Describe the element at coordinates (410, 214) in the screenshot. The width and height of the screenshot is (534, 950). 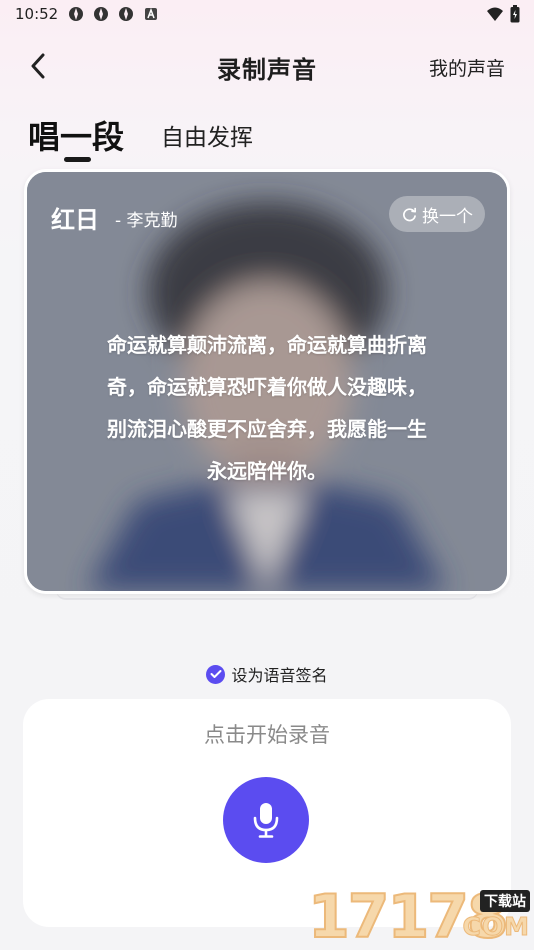
I see `refresh-icon` at that location.